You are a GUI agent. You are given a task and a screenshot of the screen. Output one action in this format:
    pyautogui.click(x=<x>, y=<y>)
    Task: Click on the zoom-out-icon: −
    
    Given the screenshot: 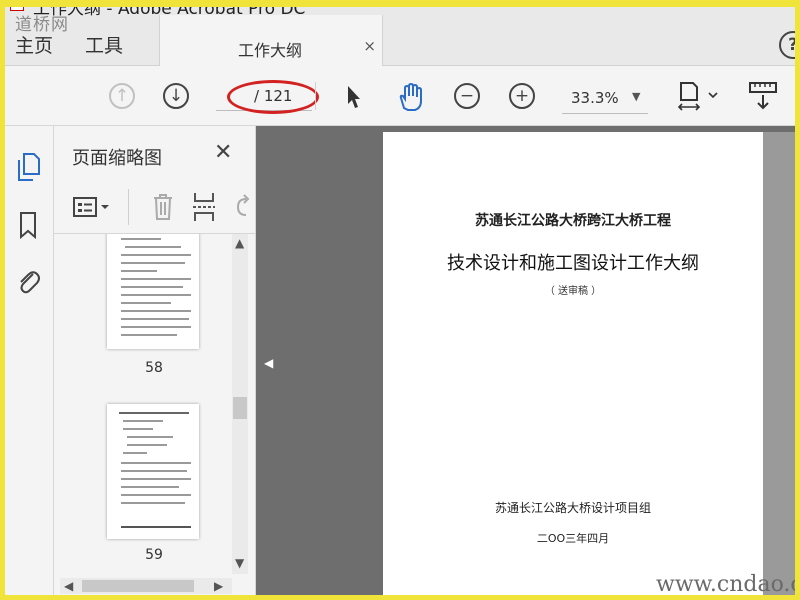 What is the action you would take?
    pyautogui.click(x=467, y=96)
    